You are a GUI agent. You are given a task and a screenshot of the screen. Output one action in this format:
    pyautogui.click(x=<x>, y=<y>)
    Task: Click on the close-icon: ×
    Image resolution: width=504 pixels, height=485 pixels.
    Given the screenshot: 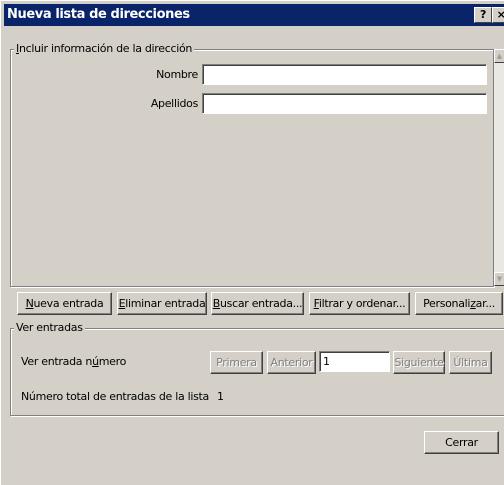 What is the action you would take?
    pyautogui.click(x=498, y=15)
    